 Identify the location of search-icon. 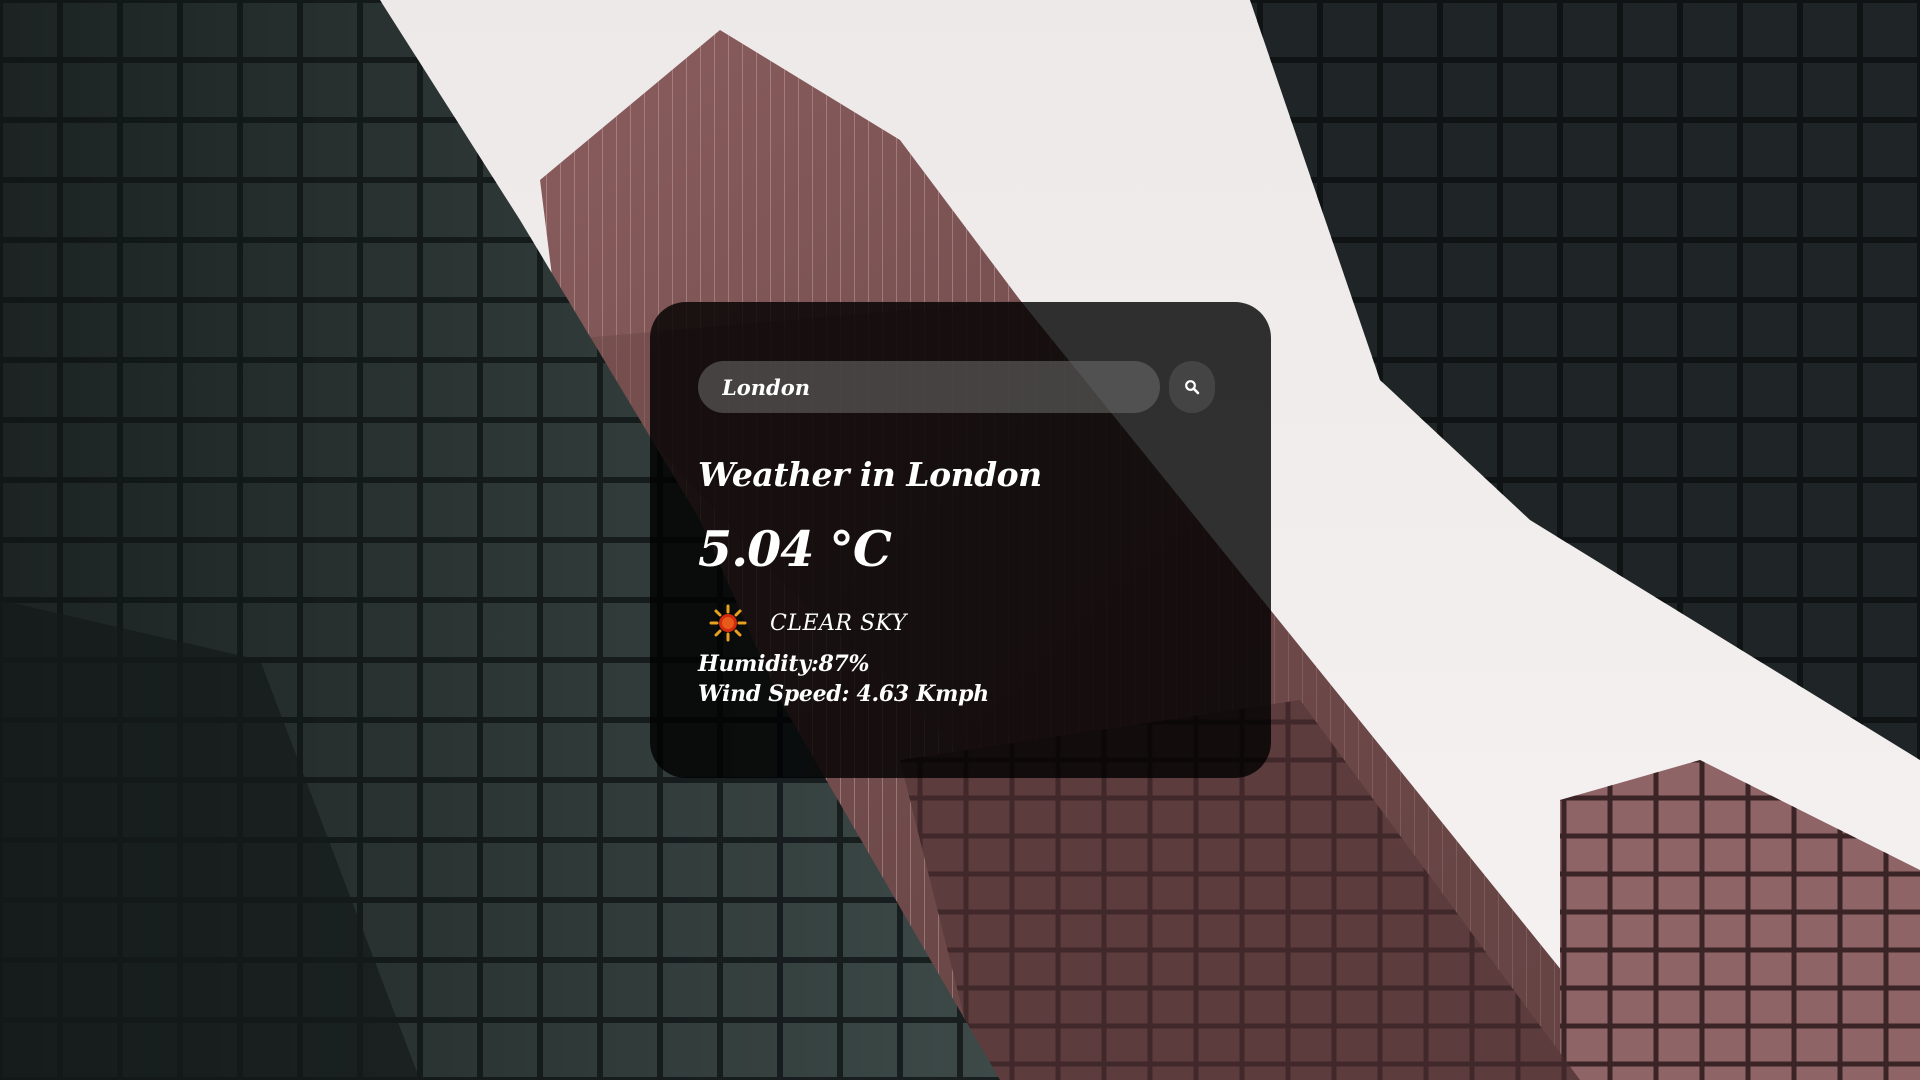
(1192, 387).